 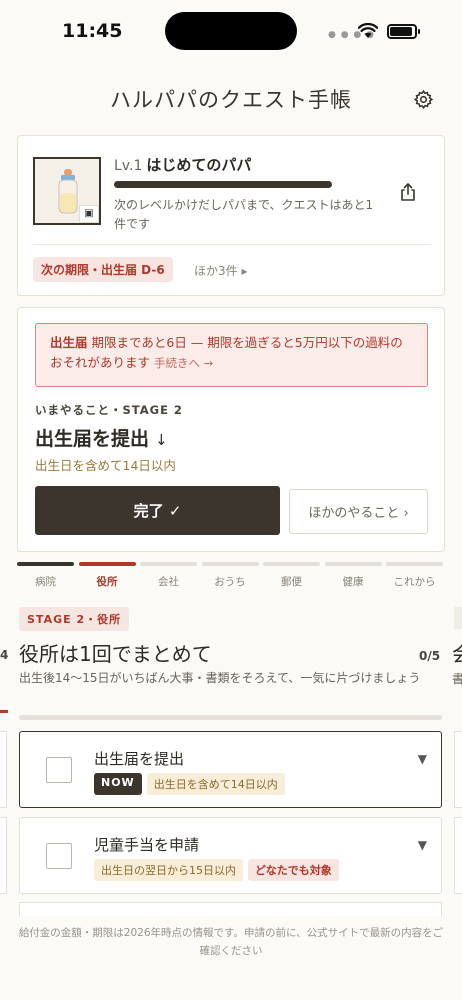 What do you see at coordinates (458, 618) in the screenshot?
I see `next-stage-chip-peek` at bounding box center [458, 618].